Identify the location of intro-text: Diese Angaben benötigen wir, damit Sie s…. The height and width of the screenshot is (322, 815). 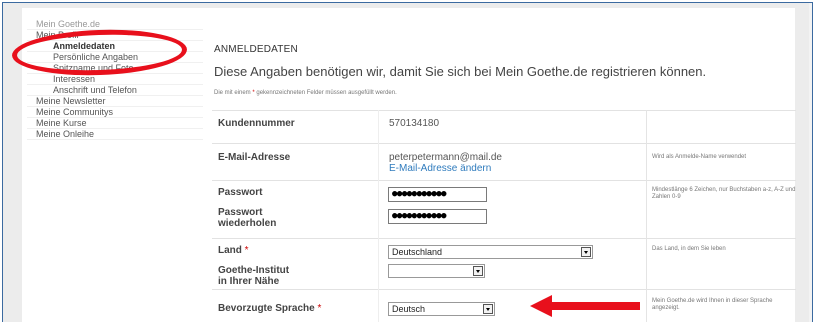
(460, 71).